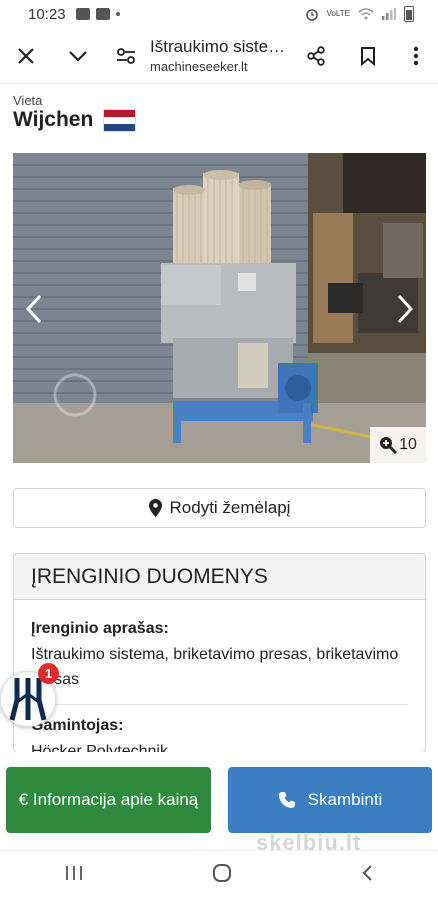 The image size is (438, 900). I want to click on system-navigation-bar, so click(219, 875).